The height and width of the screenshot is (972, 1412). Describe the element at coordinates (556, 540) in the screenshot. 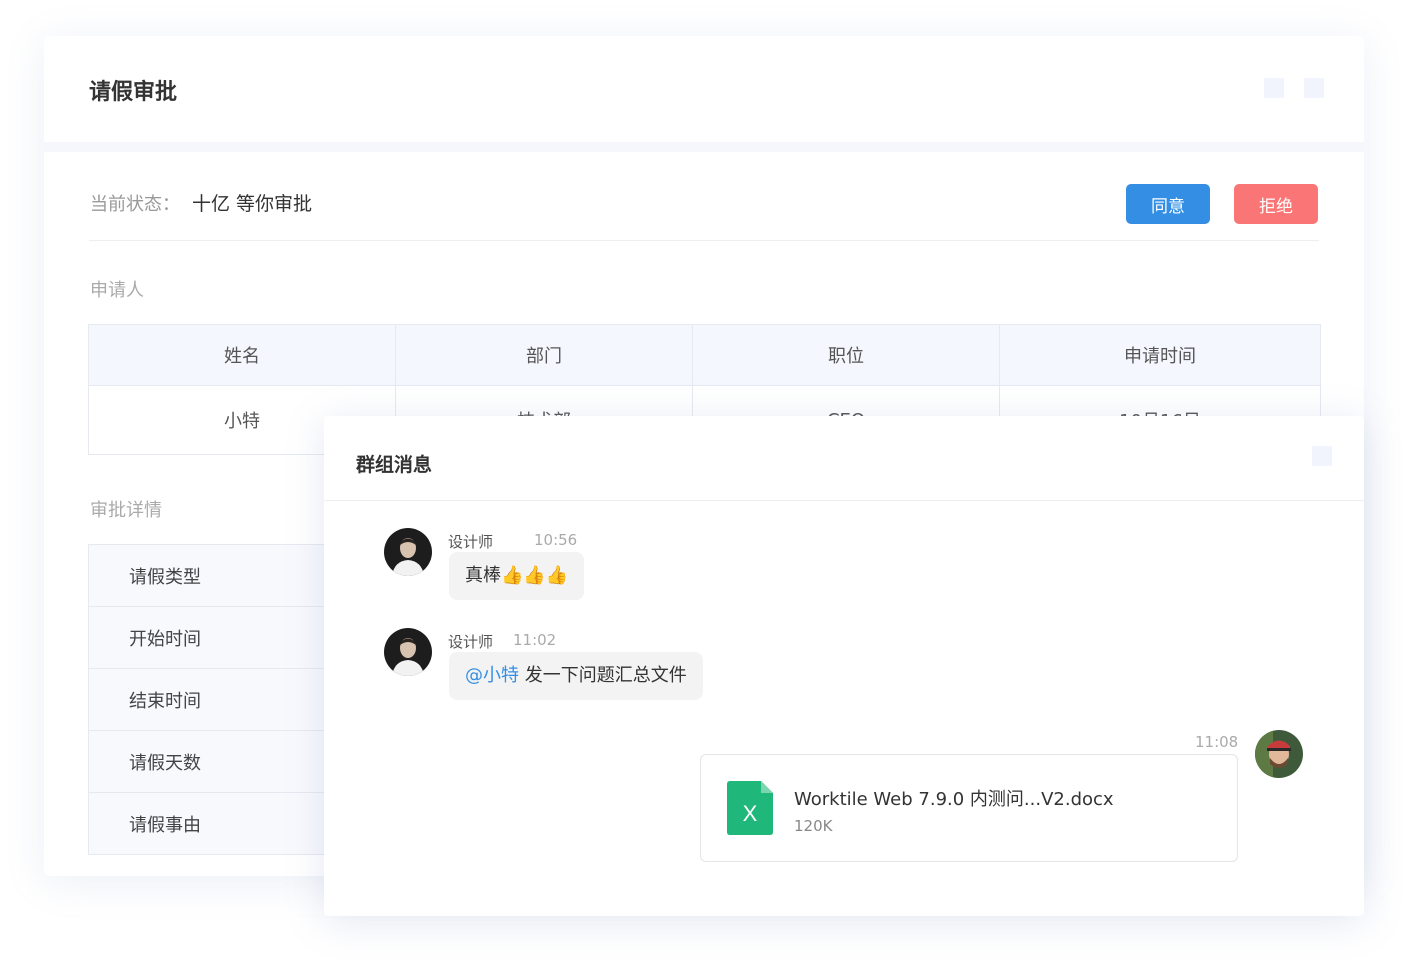

I see `message-time: 10:56` at that location.